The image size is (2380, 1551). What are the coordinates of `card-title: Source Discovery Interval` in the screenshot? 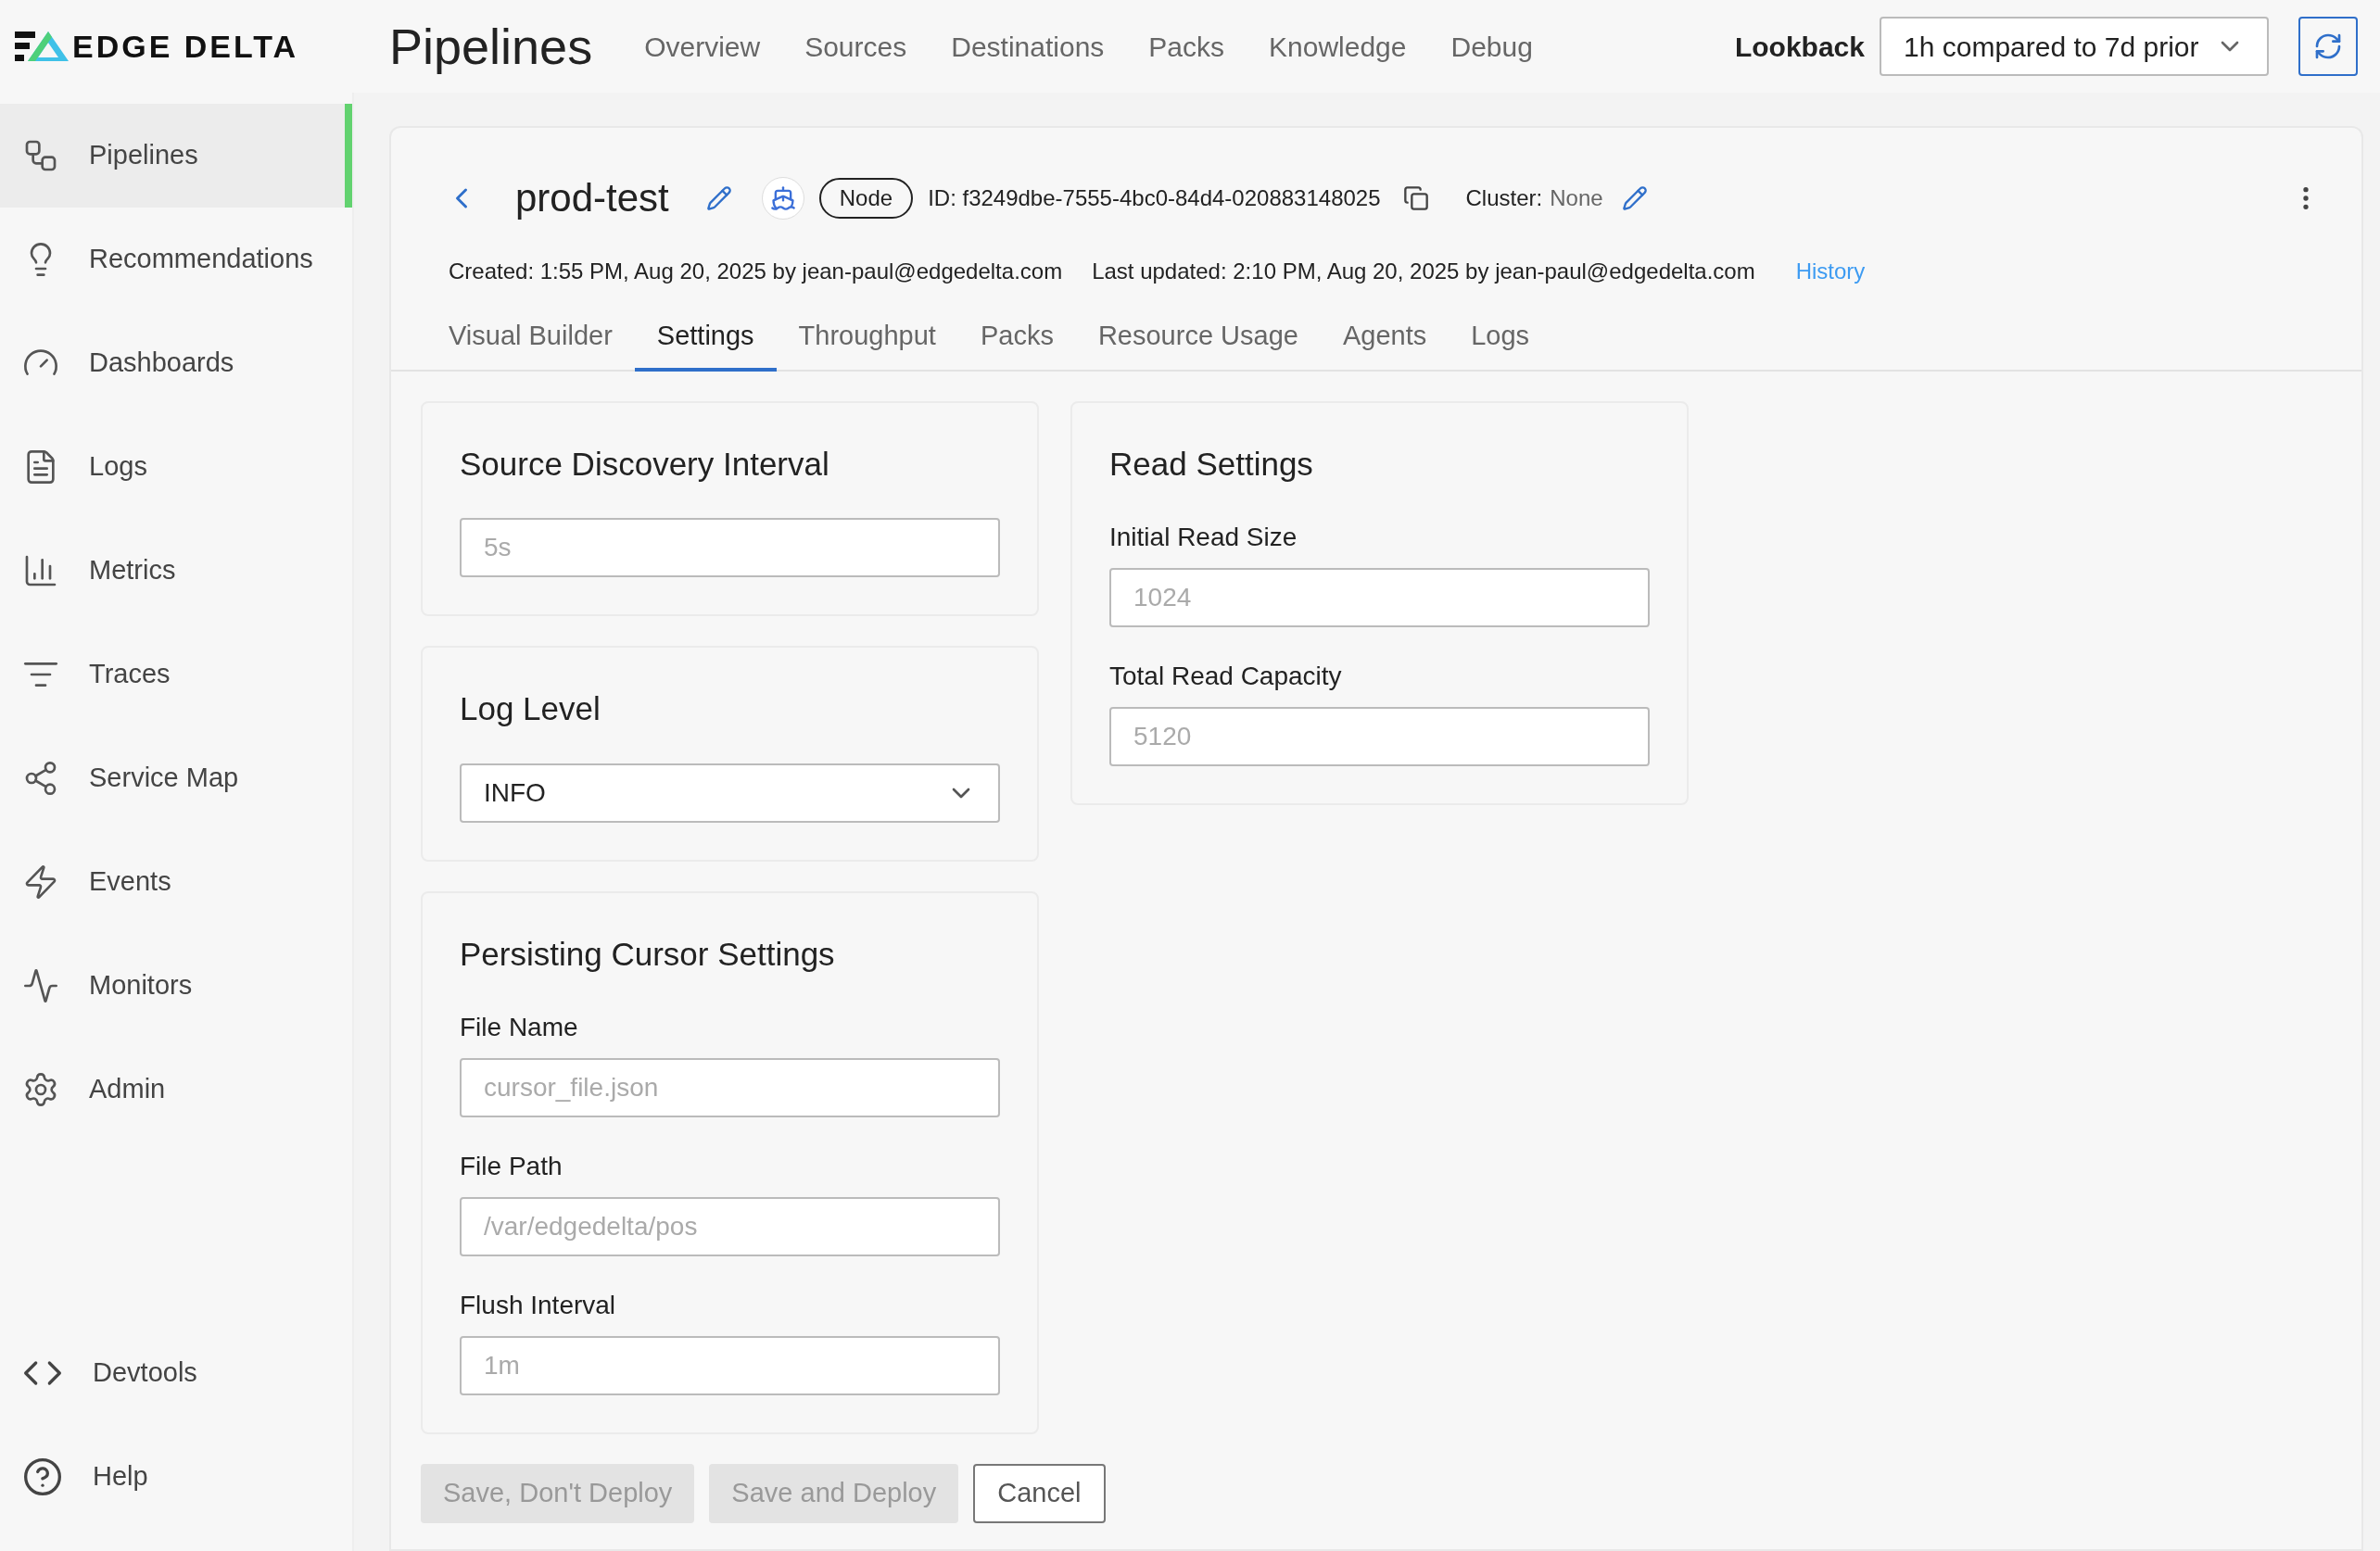 It's located at (645, 464).